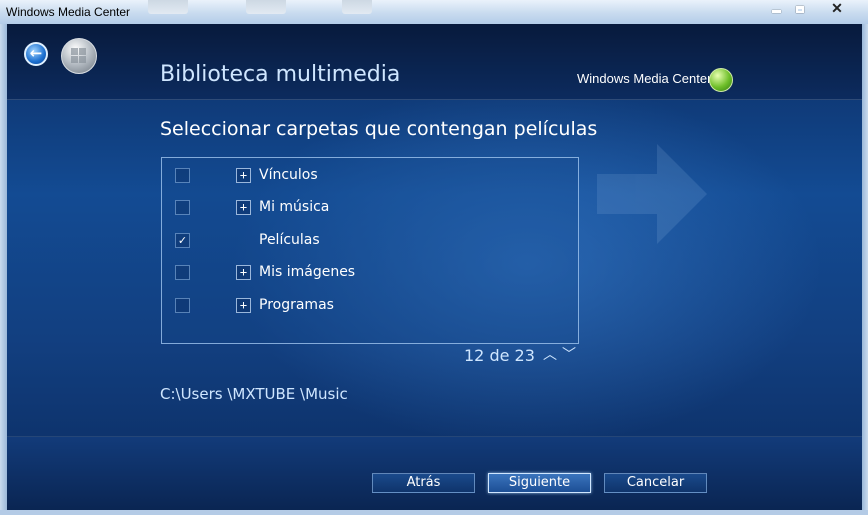 The height and width of the screenshot is (515, 868). I want to click on folder-row-programas: + Programas, so click(370, 306).